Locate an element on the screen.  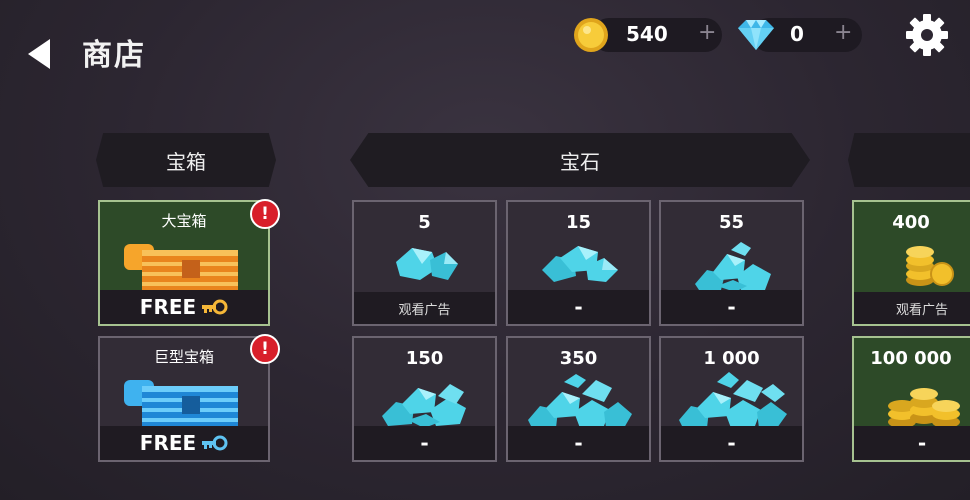
chest-name: 巨型宝箱 is located at coordinates (183, 357).